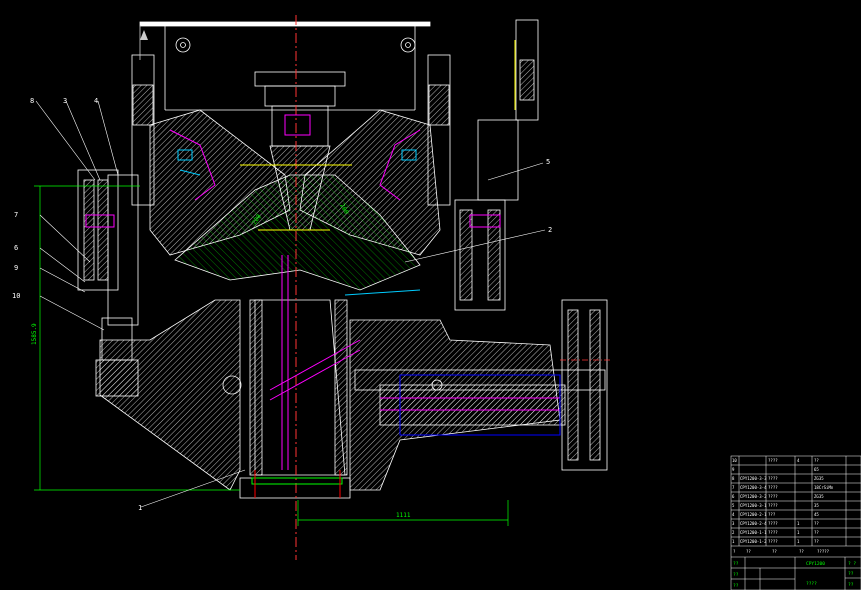 The width and height of the screenshot is (861, 590). What do you see at coordinates (548, 162) in the screenshot?
I see `part-label-5: 5` at bounding box center [548, 162].